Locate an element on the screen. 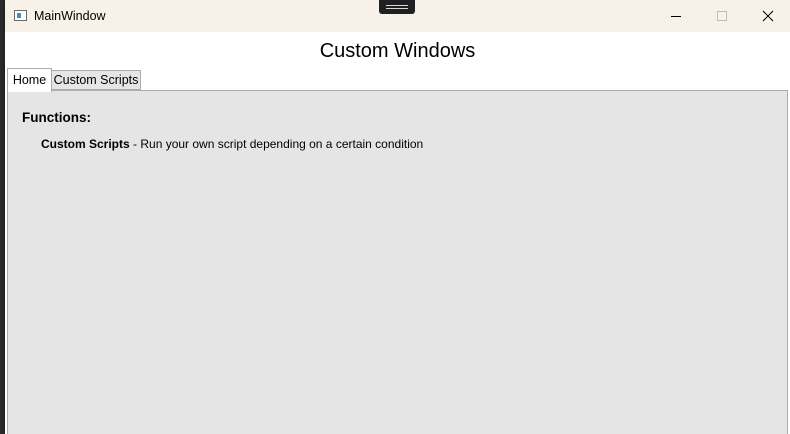 This screenshot has height=434, width=790. maximize-icon is located at coordinates (722, 16).